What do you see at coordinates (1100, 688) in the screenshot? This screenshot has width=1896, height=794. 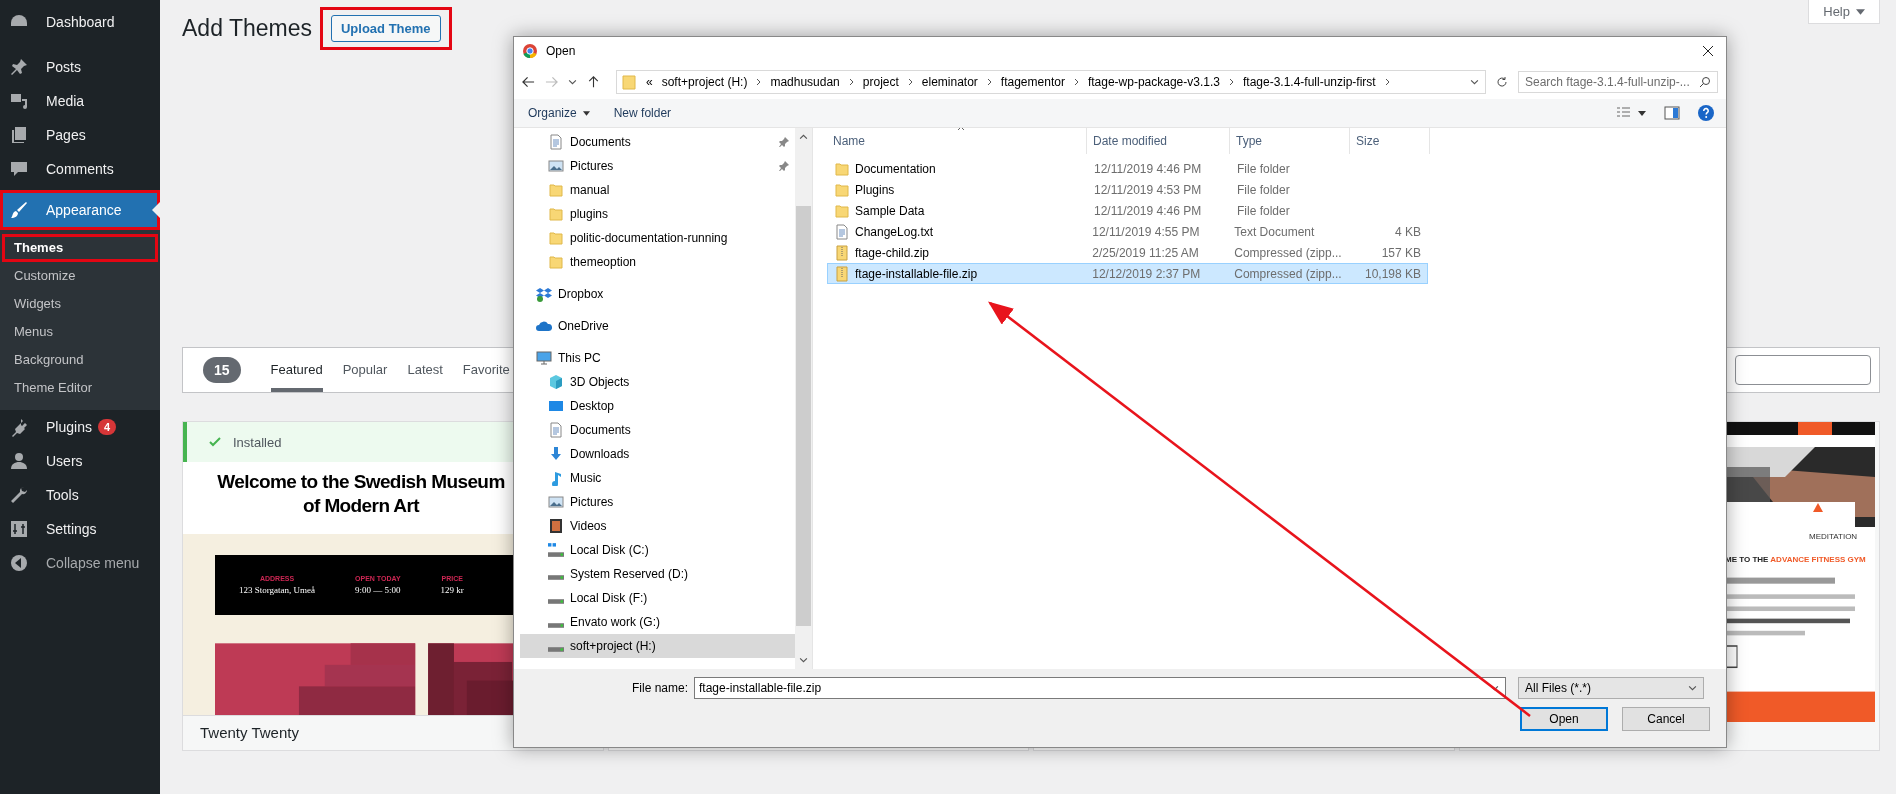 I see `file-name-field: ftage-installable-file.zip` at bounding box center [1100, 688].